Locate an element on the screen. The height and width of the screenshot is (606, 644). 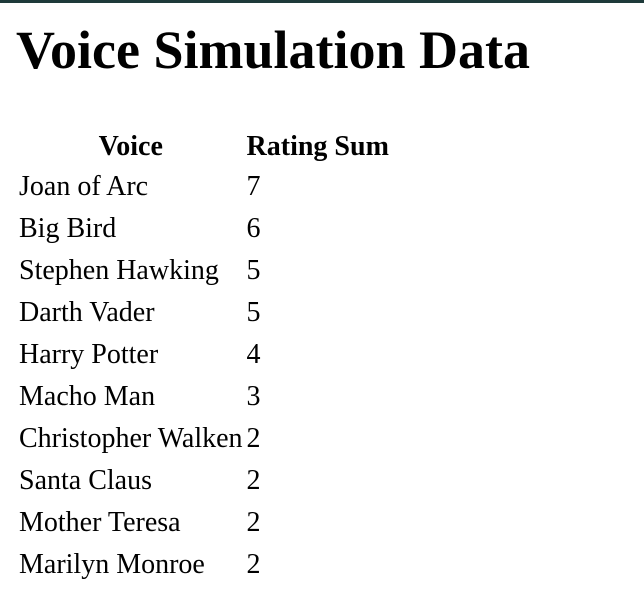
voice-cell: Christopher Walken is located at coordinates (131, 438).